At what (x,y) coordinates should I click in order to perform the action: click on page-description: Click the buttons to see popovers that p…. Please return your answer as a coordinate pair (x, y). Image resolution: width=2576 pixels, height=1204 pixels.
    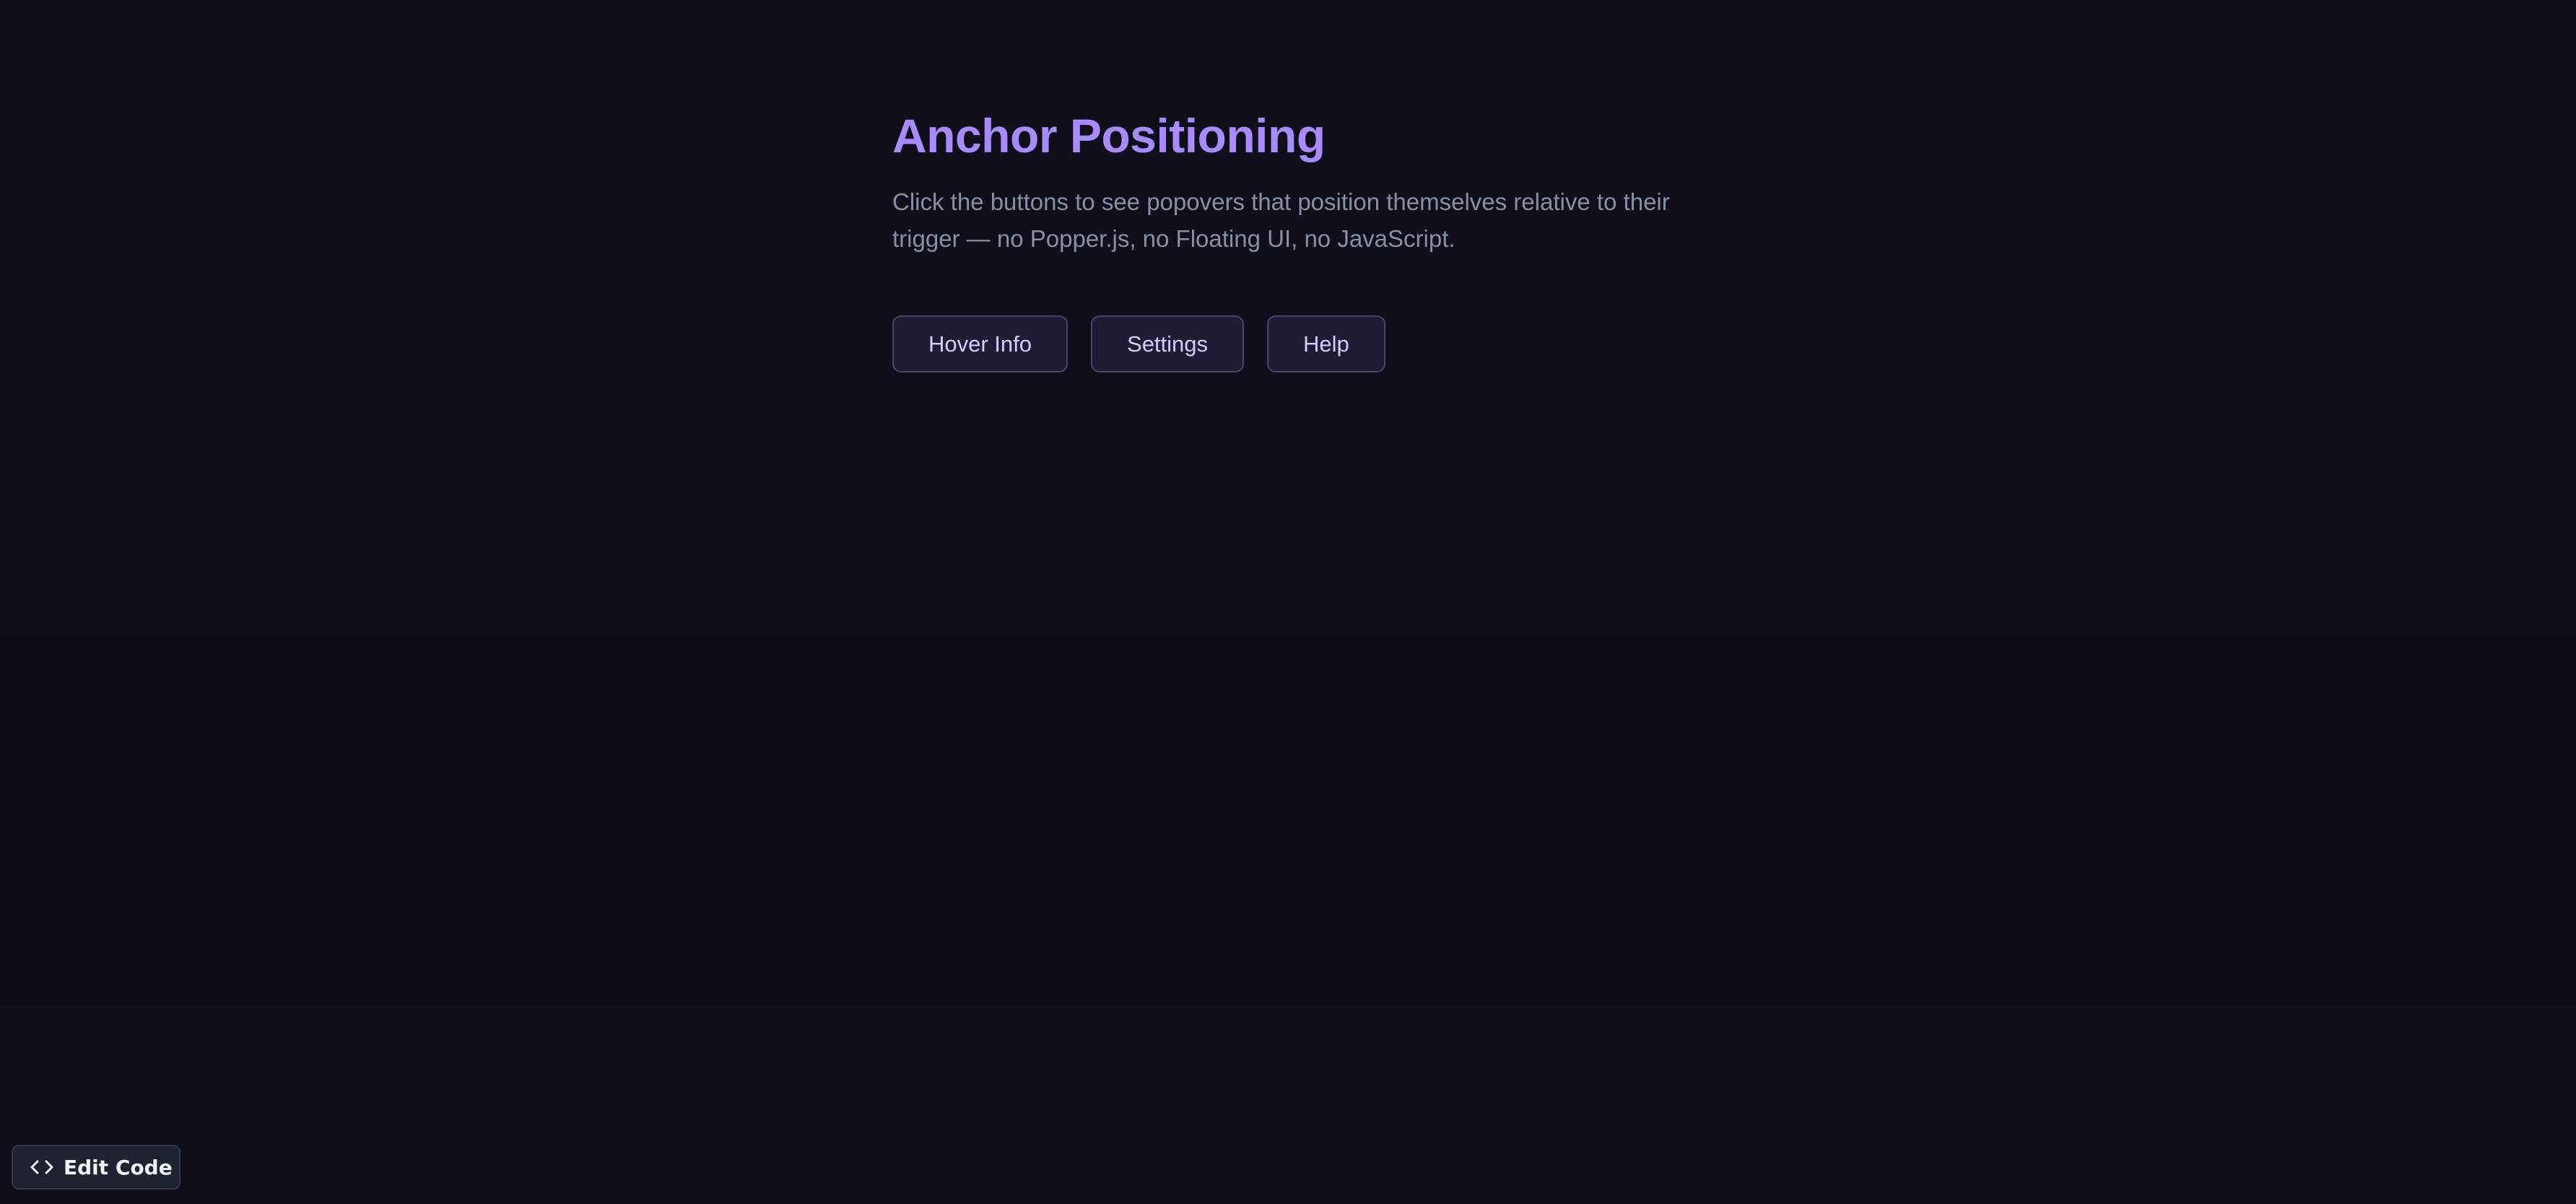
    Looking at the image, I should click on (1281, 220).